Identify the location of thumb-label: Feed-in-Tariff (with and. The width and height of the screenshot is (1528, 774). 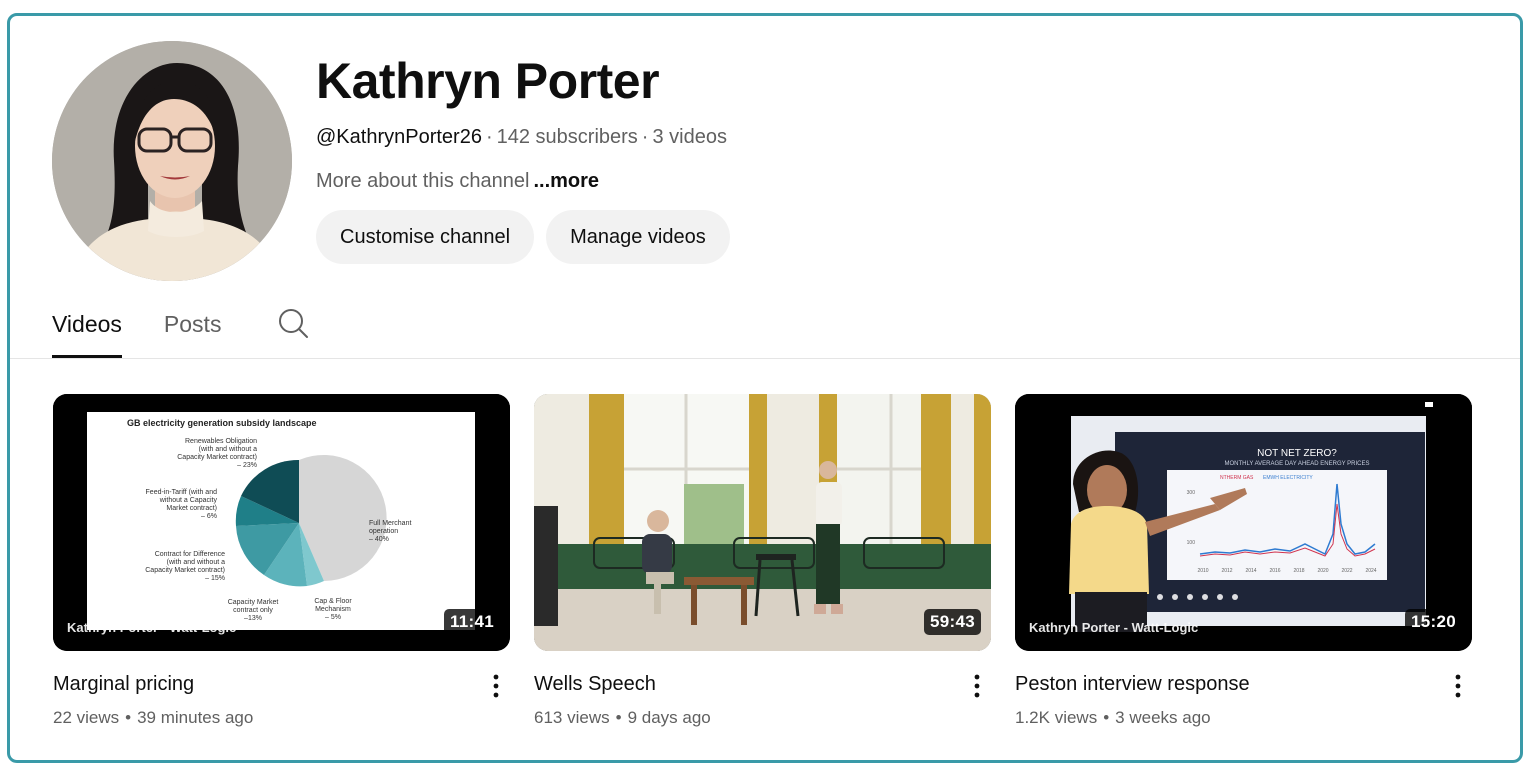
(182, 492).